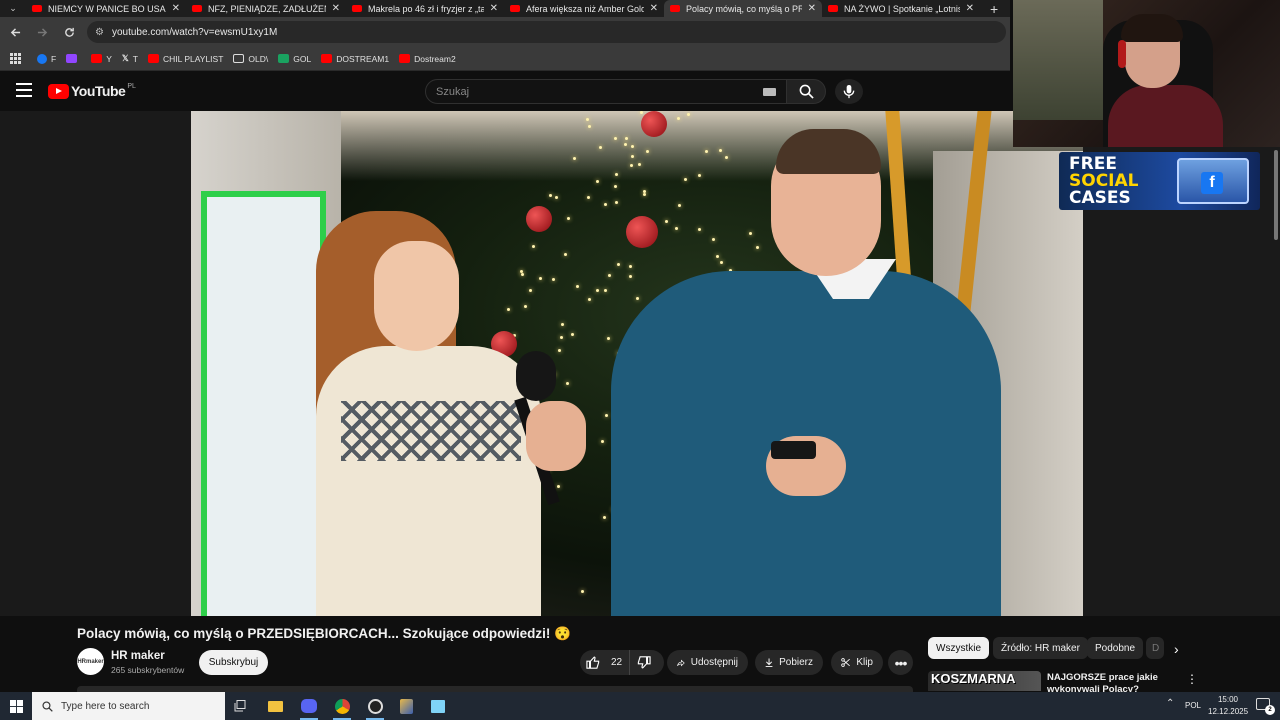 This screenshot has height=720, width=1280. I want to click on notepad-button, so click(438, 706).